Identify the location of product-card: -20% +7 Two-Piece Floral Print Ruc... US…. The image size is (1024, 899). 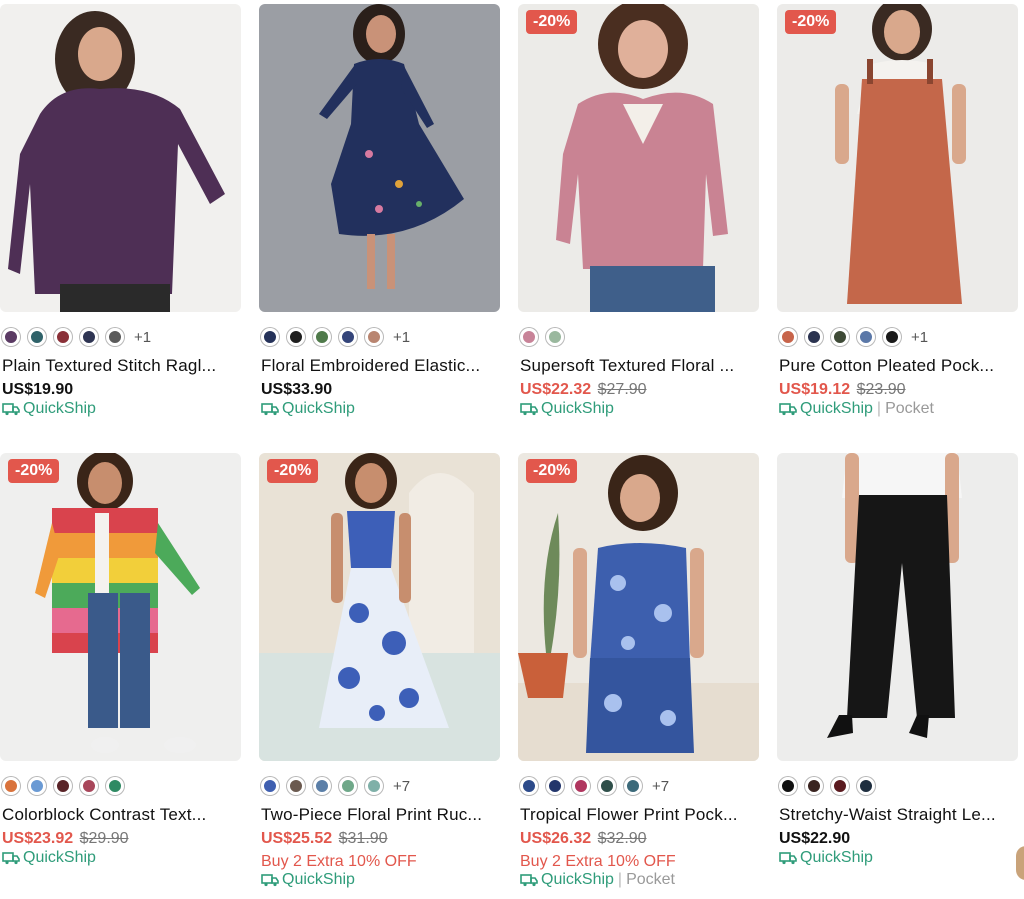
(379, 670).